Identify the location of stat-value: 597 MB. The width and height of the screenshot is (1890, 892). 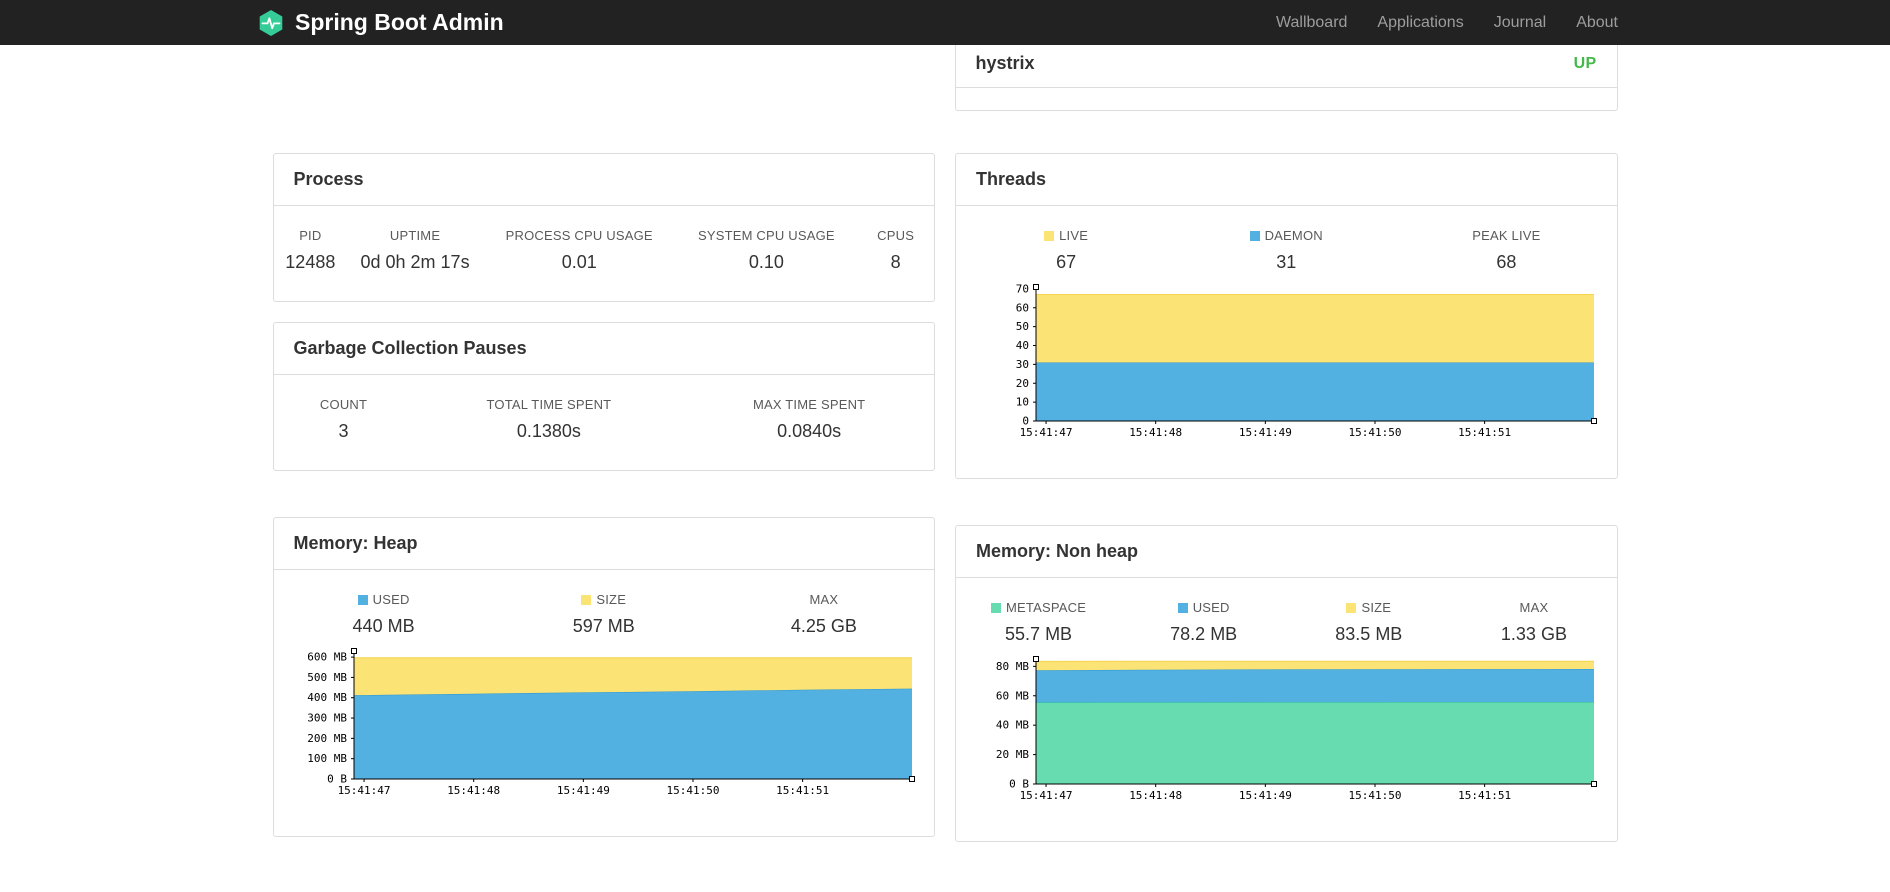
(603, 626).